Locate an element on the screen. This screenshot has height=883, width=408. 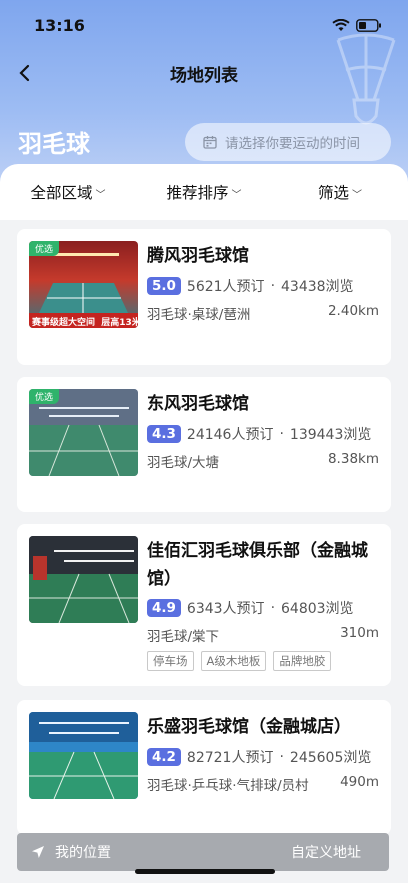
view-count: 139443浏览 is located at coordinates (330, 435).